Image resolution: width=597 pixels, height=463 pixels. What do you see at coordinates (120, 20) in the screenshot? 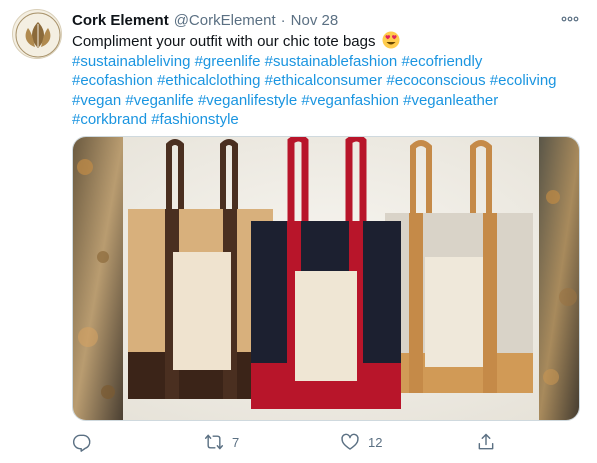
I see `author-name: Cork Element` at bounding box center [120, 20].